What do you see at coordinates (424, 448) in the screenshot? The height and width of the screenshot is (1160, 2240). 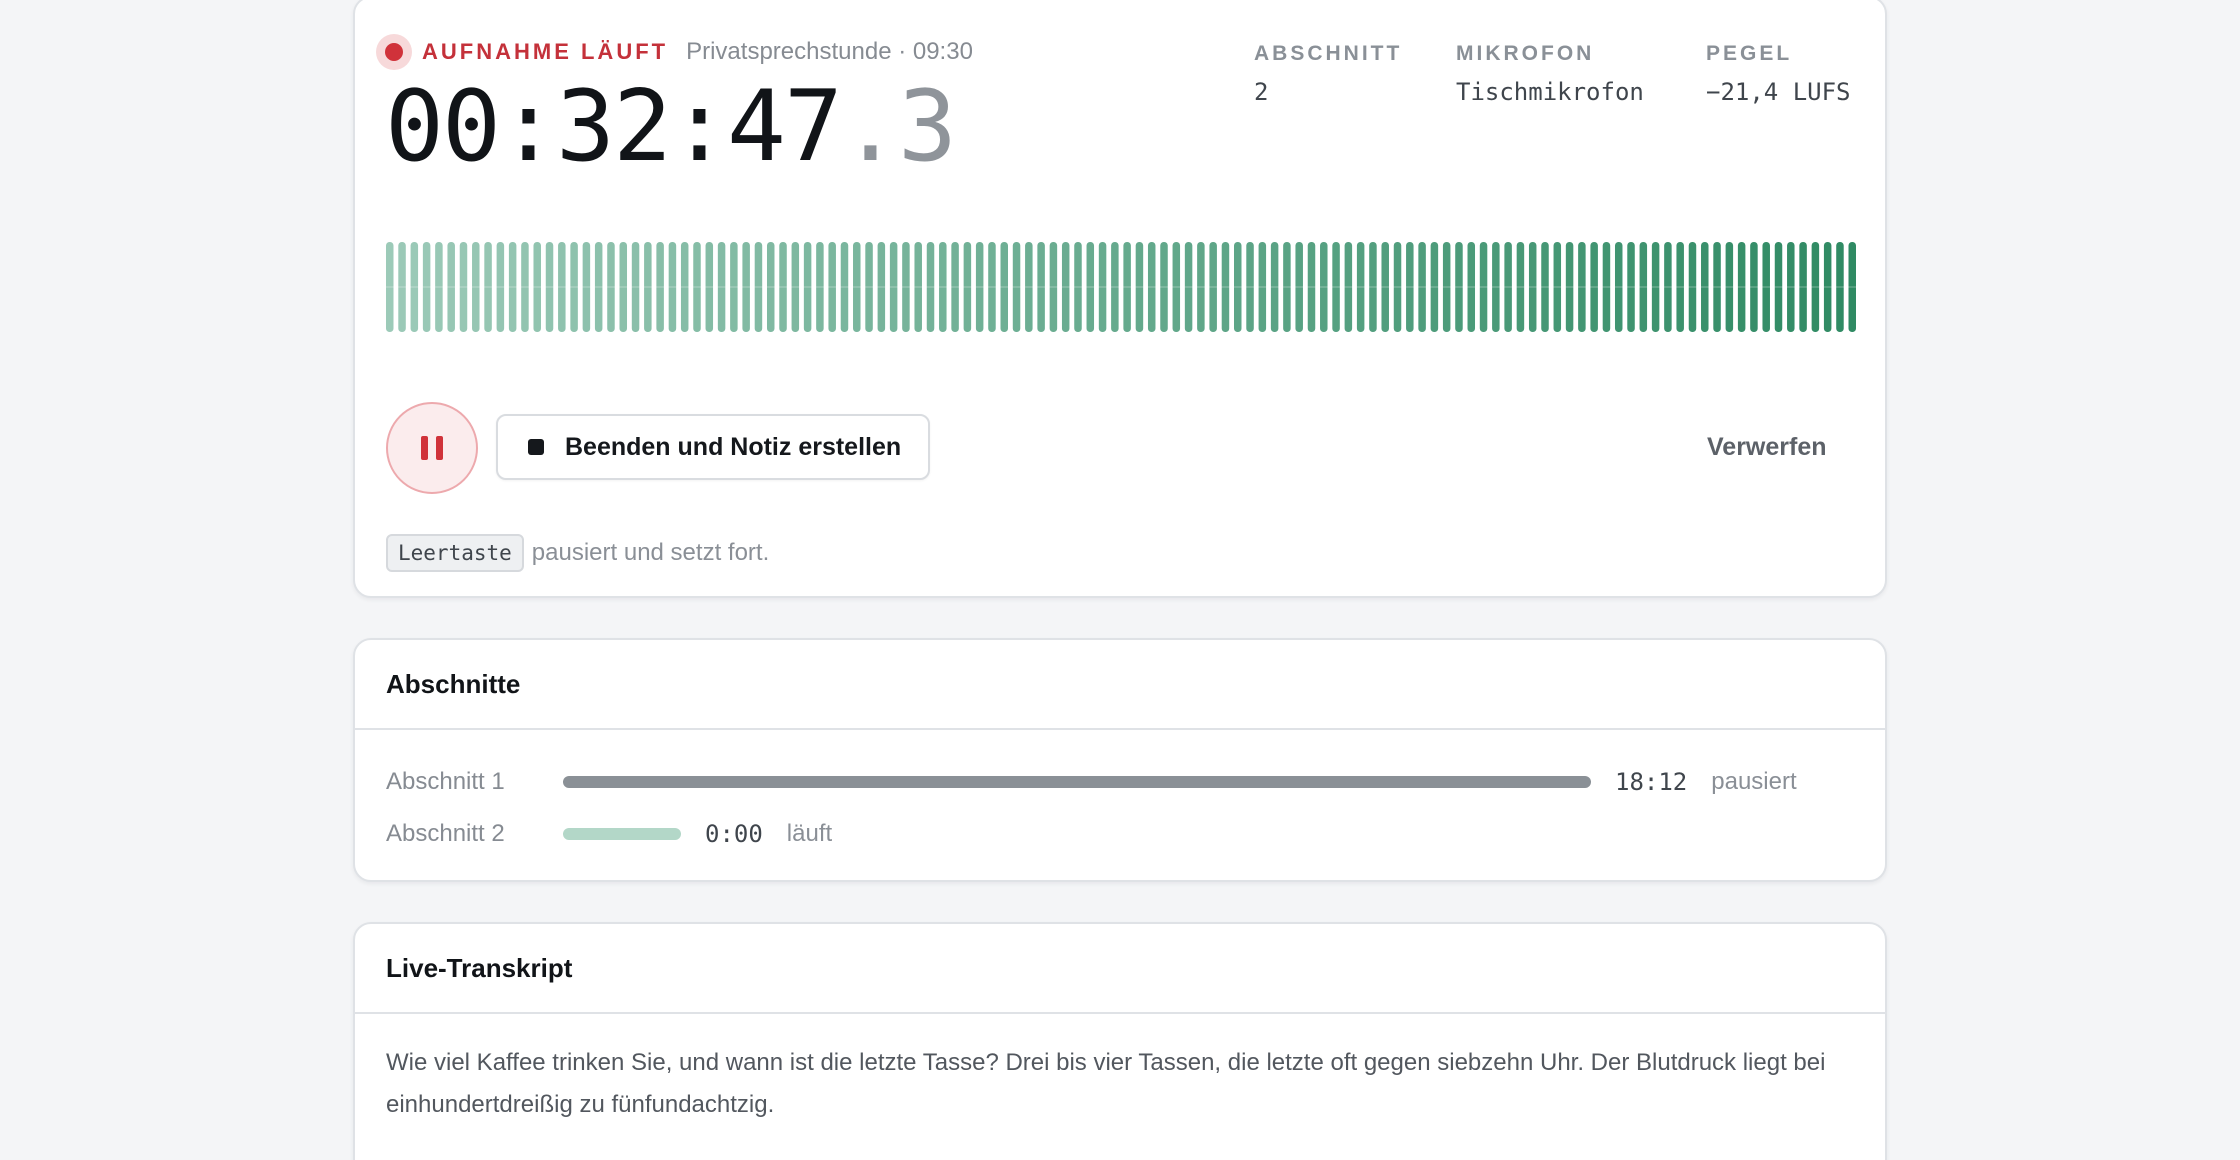 I see `pause-icon` at bounding box center [424, 448].